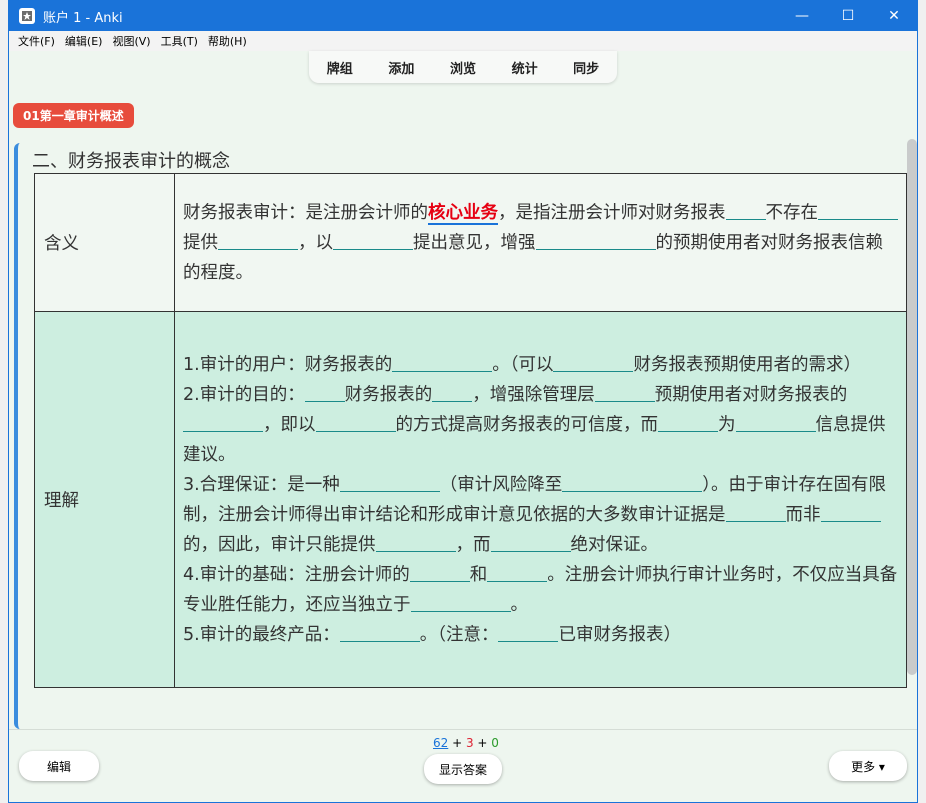 The width and height of the screenshot is (926, 803). I want to click on toolbar-stats: 统计, so click(525, 67).